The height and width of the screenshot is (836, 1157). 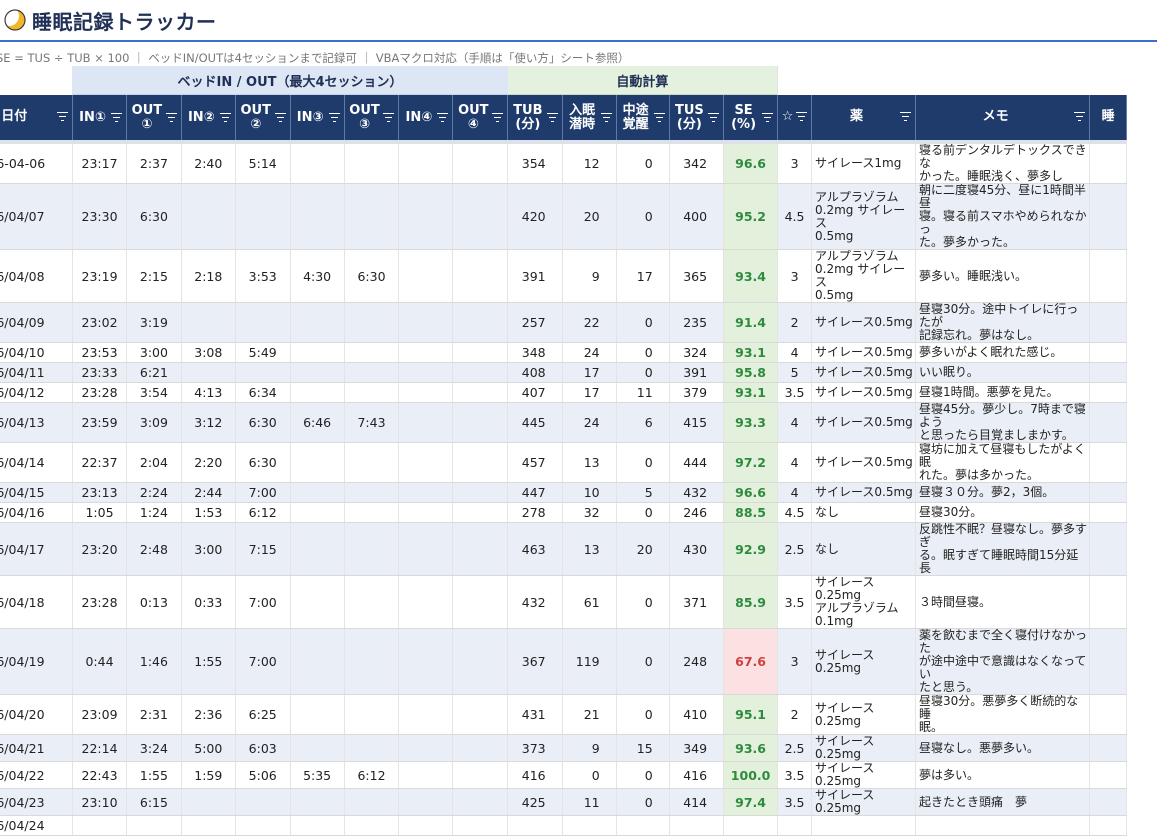 What do you see at coordinates (535, 549) in the screenshot?
I see `cell-tub: 463` at bounding box center [535, 549].